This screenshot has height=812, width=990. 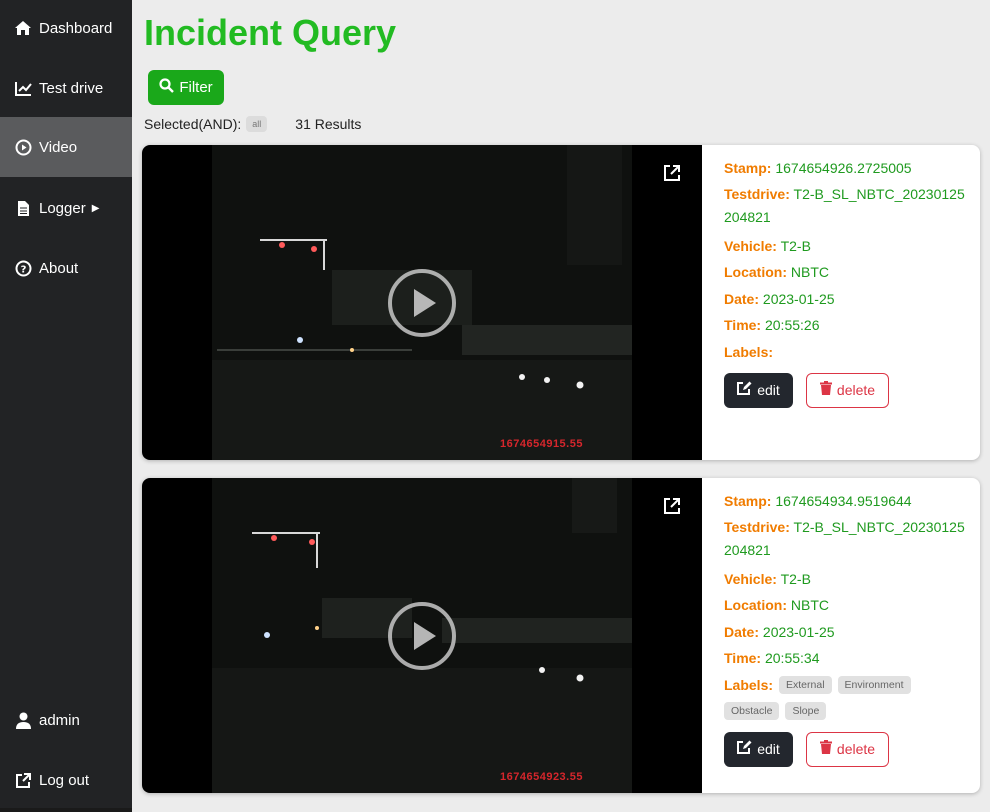 What do you see at coordinates (541, 444) in the screenshot?
I see `video-timestamp: 1674654915.55` at bounding box center [541, 444].